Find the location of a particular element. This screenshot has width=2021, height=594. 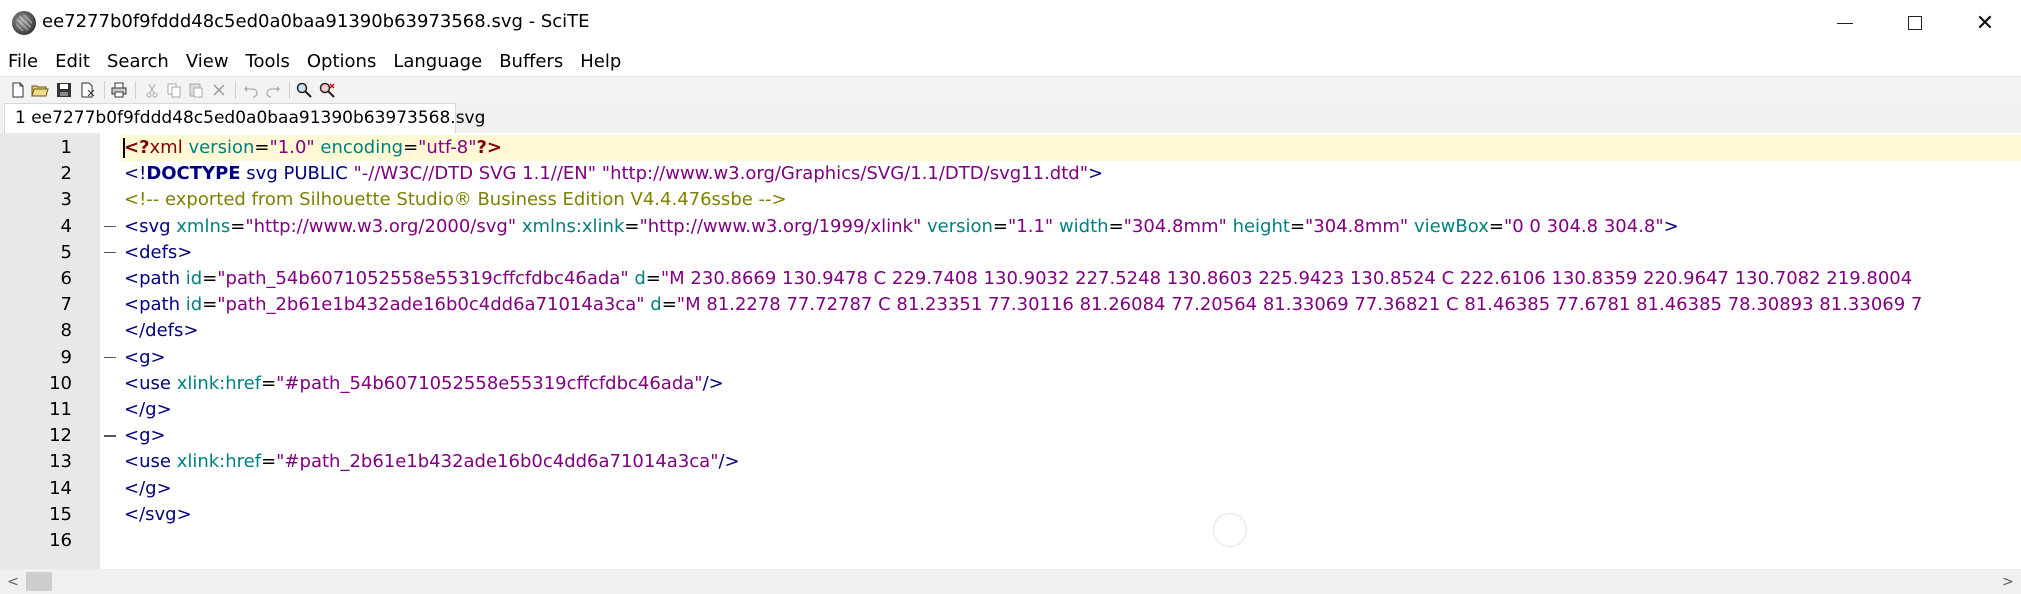

save-icon is located at coordinates (64, 90).